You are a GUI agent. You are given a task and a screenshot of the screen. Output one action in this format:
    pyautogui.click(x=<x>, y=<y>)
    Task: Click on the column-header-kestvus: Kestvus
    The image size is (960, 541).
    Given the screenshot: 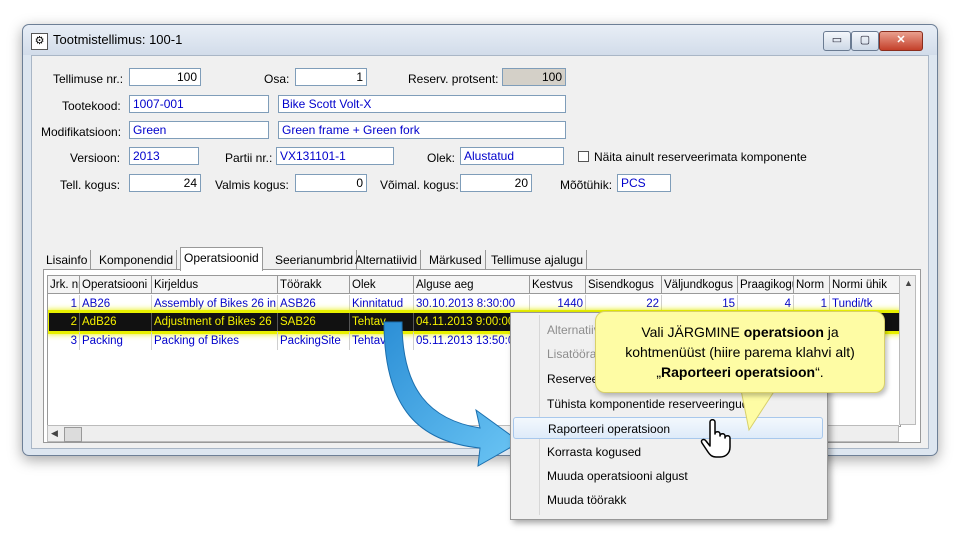 What is the action you would take?
    pyautogui.click(x=558, y=285)
    